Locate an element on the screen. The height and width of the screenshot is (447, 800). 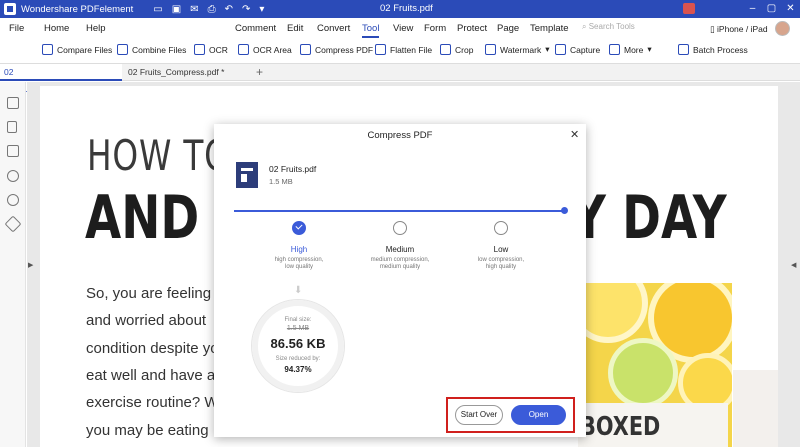
ocr-label: OCR is located at coordinates (218, 49).